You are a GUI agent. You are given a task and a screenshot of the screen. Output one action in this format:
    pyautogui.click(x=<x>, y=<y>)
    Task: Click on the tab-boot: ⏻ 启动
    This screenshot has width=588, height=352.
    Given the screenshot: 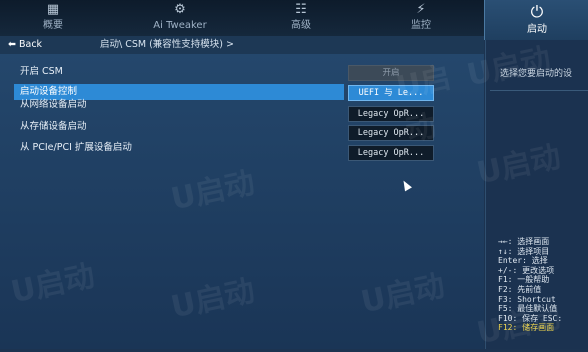 What is the action you would take?
    pyautogui.click(x=536, y=20)
    